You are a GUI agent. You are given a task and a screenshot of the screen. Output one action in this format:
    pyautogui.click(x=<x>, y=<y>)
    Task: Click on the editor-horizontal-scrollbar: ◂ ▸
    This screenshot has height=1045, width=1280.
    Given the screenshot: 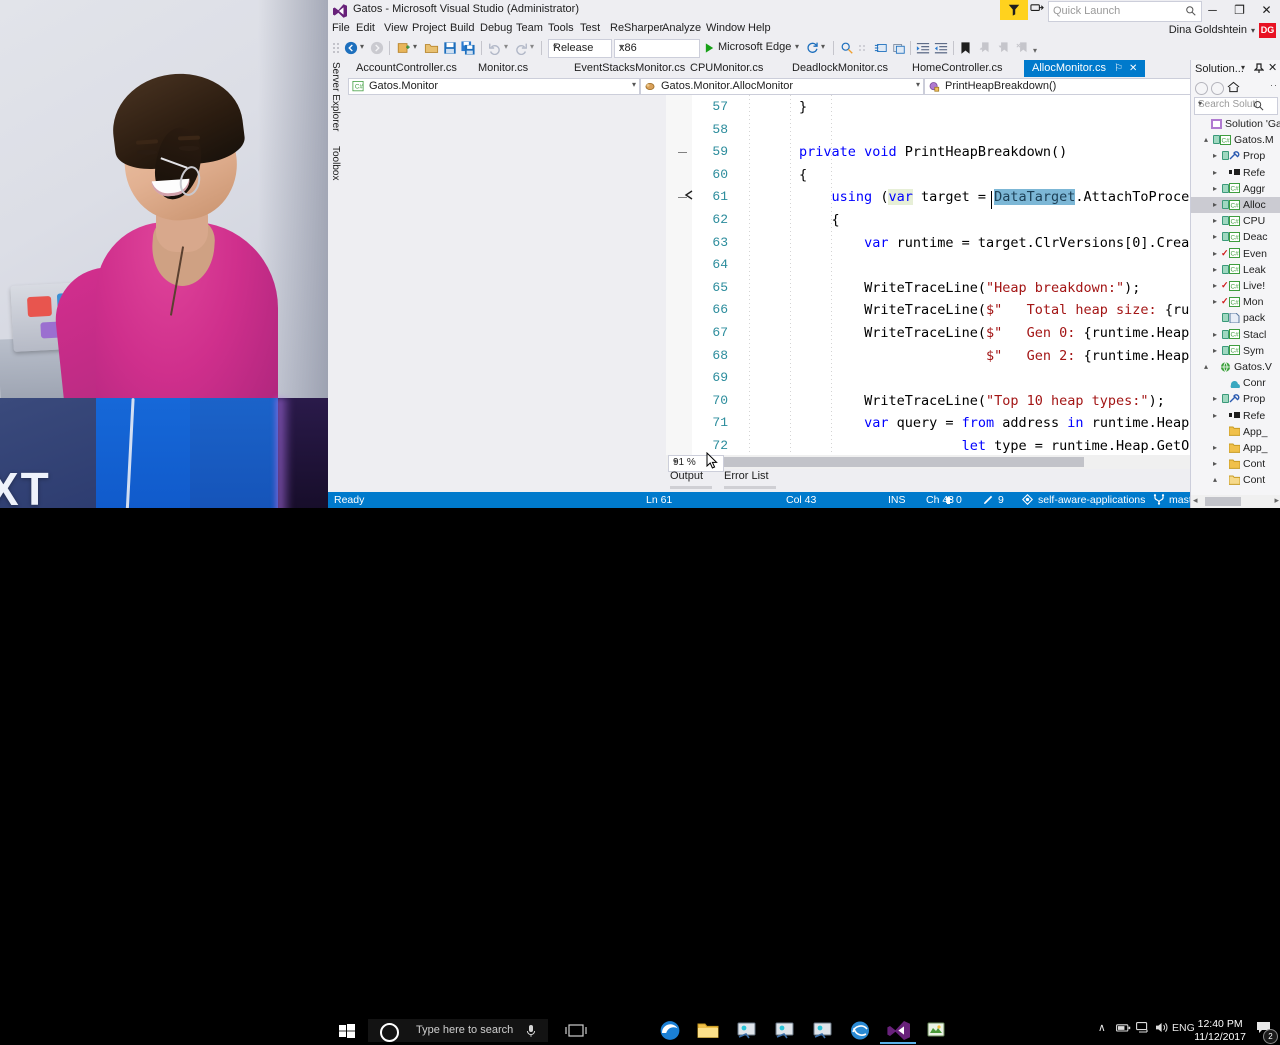 What is the action you would take?
    pyautogui.click(x=973, y=462)
    